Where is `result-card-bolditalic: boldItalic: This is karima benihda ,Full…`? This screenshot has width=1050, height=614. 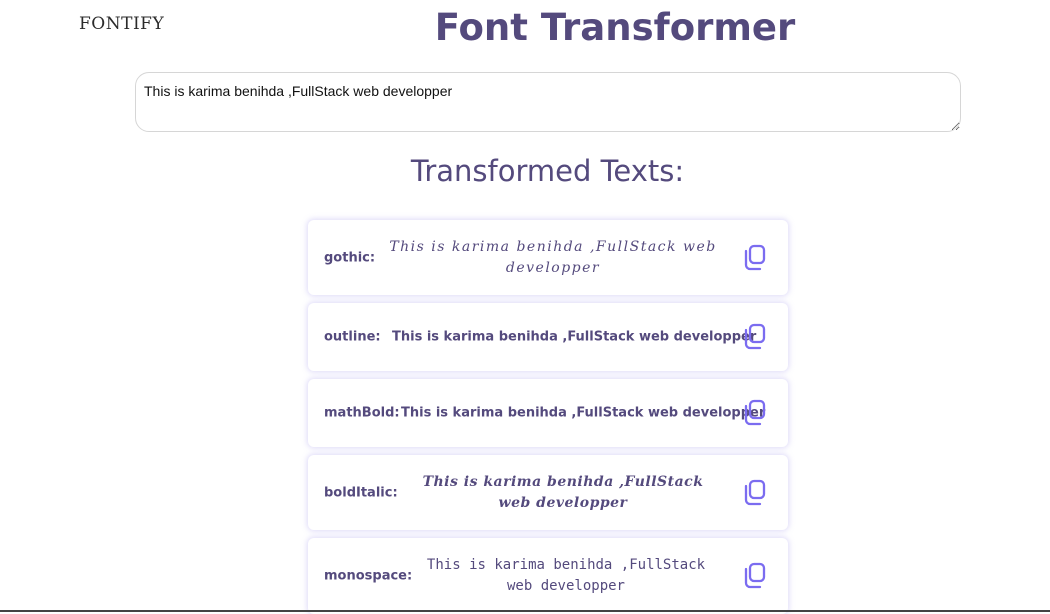 result-card-bolditalic: boldItalic: This is karima benihda ,Full… is located at coordinates (548, 492).